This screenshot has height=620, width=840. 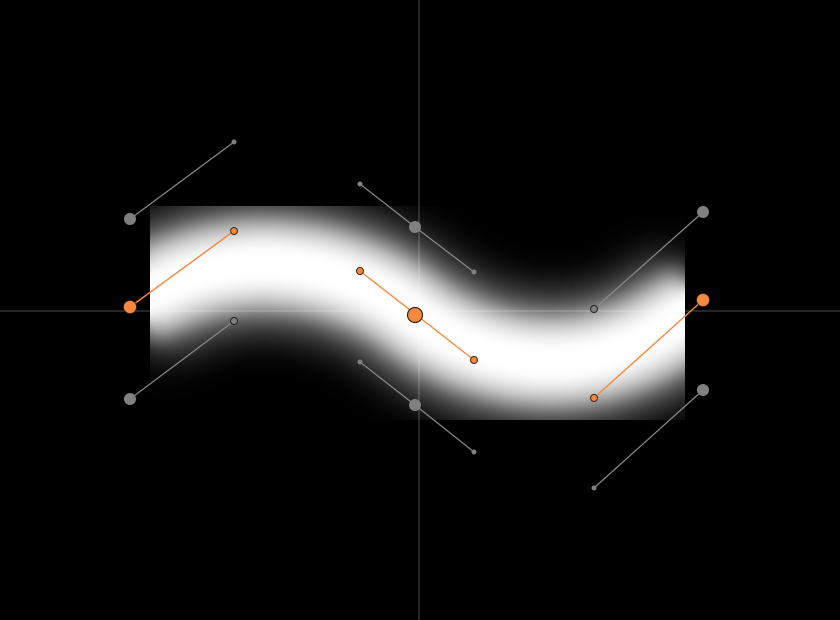 What do you see at coordinates (130, 307) in the screenshot?
I see `control-point-left` at bounding box center [130, 307].